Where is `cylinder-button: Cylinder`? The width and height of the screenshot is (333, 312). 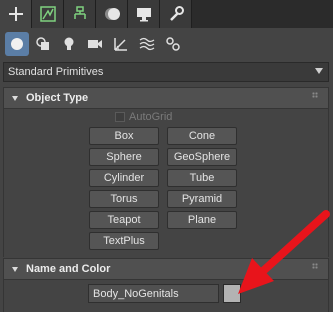 cylinder-button: Cylinder is located at coordinates (124, 178).